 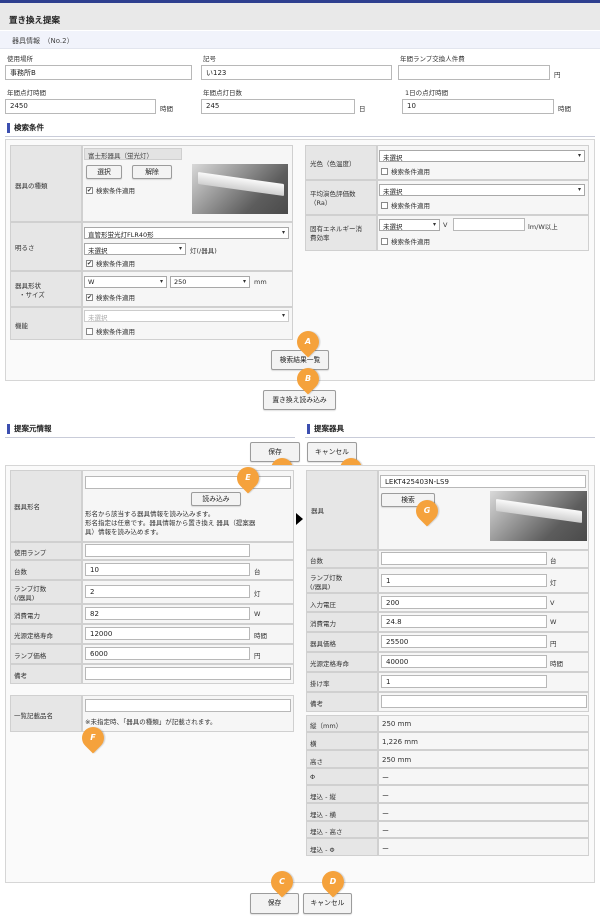 I want to click on brightness-label: 明るさ, so click(x=25, y=248).